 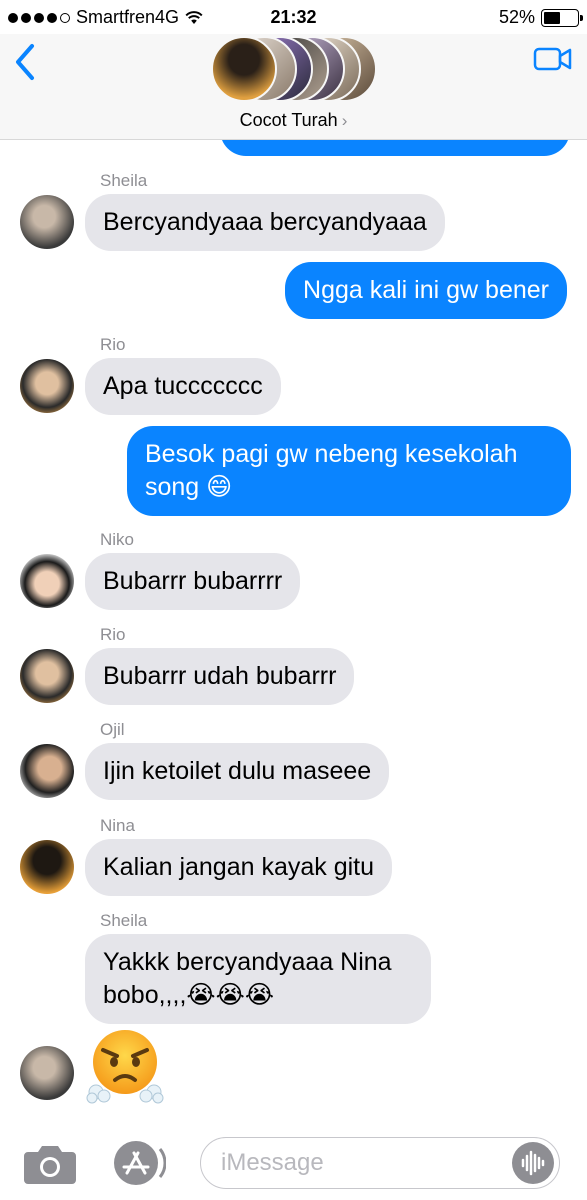 What do you see at coordinates (47, 867) in the screenshot?
I see `avatar-nina` at bounding box center [47, 867].